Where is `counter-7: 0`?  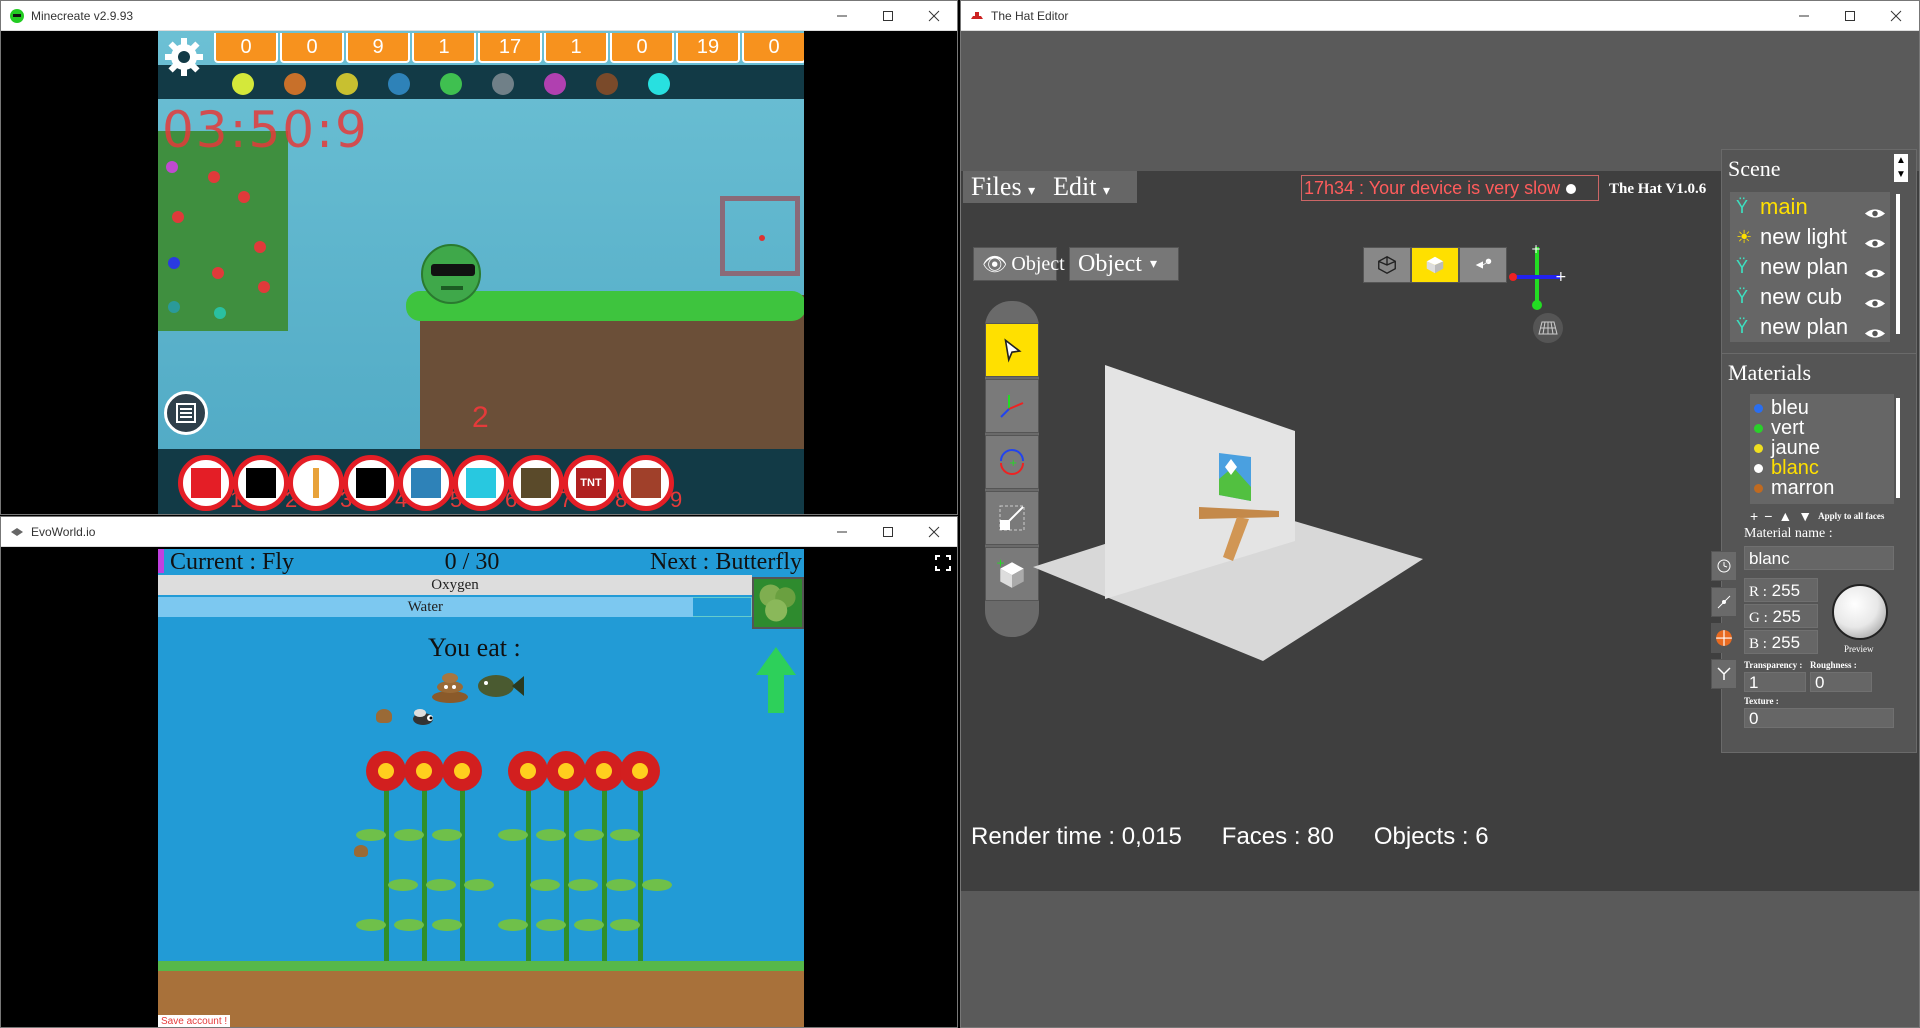
counter-7: 0 is located at coordinates (642, 48).